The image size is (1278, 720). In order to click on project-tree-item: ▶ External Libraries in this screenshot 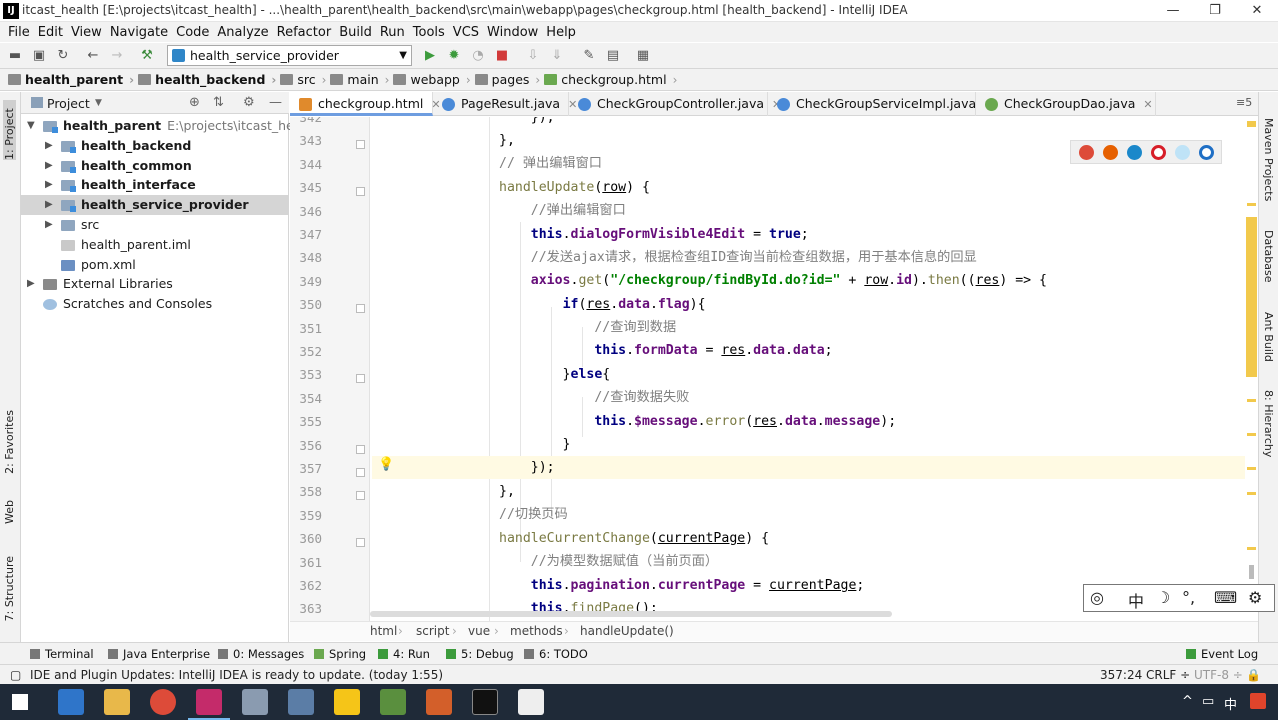, I will do `click(155, 284)`.